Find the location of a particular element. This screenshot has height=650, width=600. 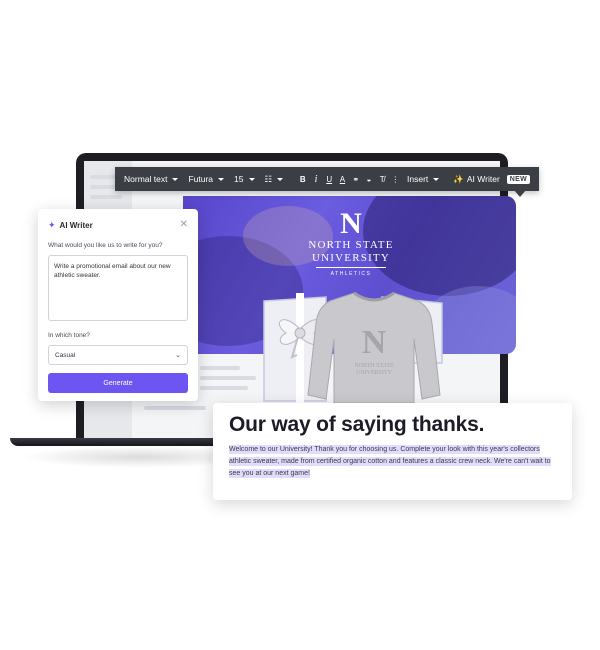

ai-writer-title: AI Writer is located at coordinates (76, 225).